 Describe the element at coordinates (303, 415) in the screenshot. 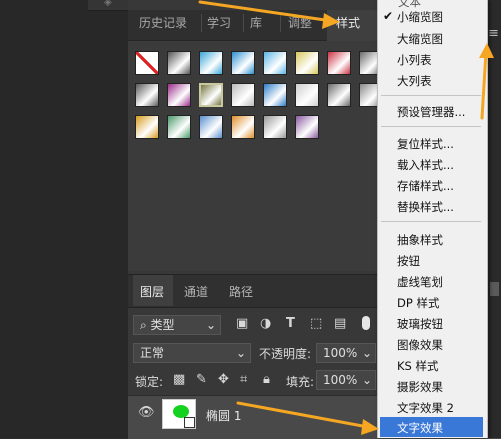

I see `arrow-to-text-effects` at that location.